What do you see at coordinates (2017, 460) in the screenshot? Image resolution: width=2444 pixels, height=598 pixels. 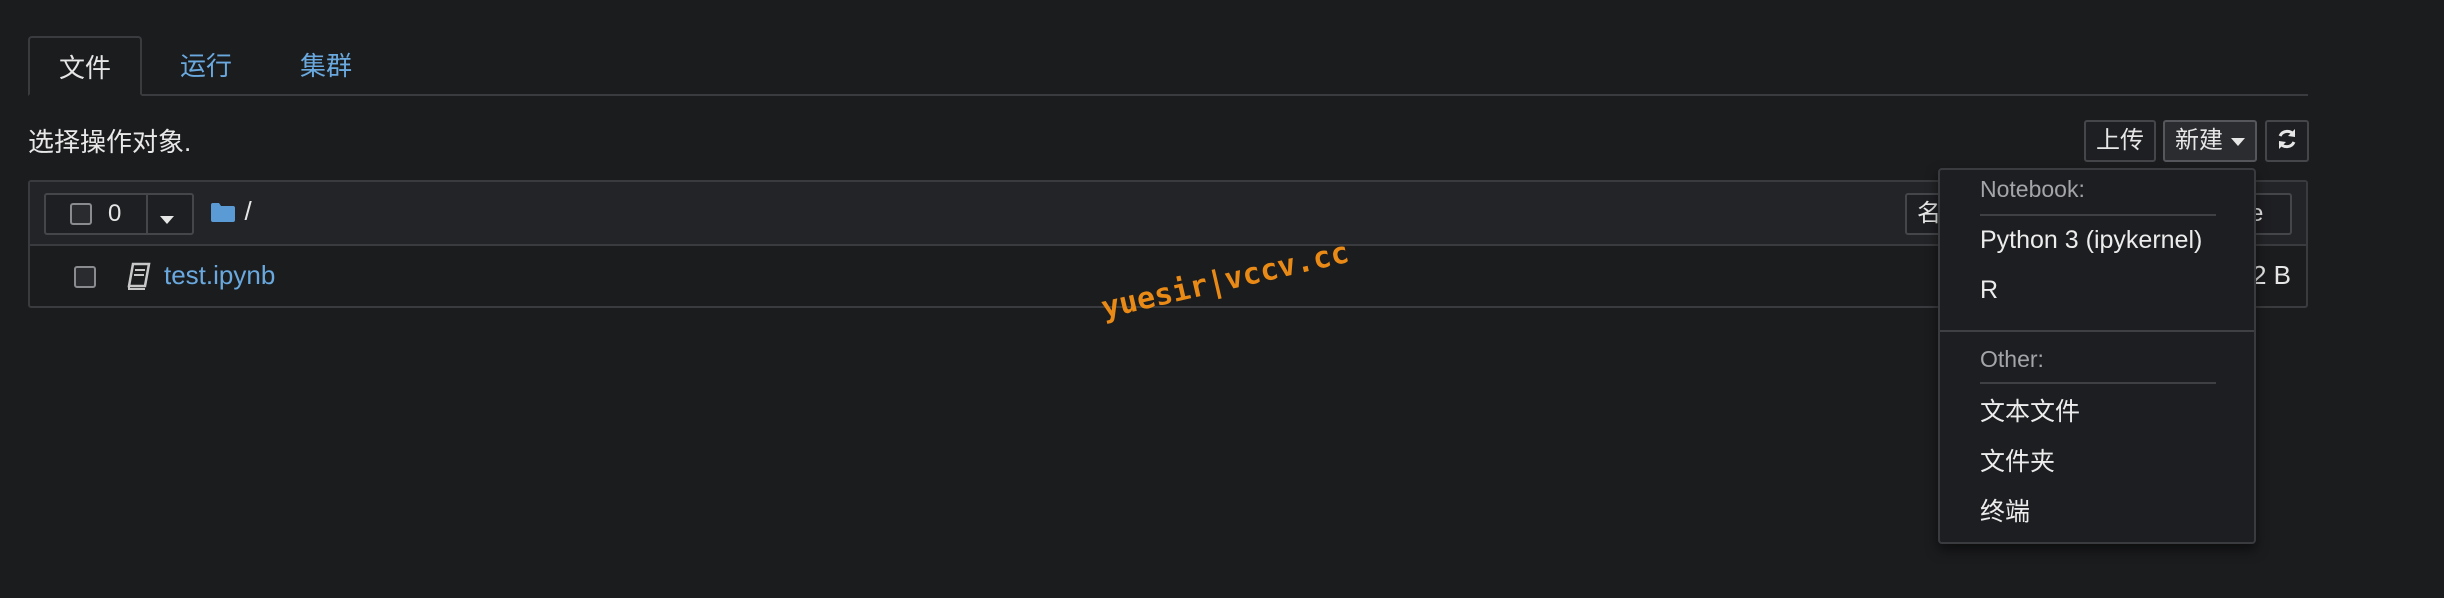 I see `menu-item-folder: 文件夹` at bounding box center [2017, 460].